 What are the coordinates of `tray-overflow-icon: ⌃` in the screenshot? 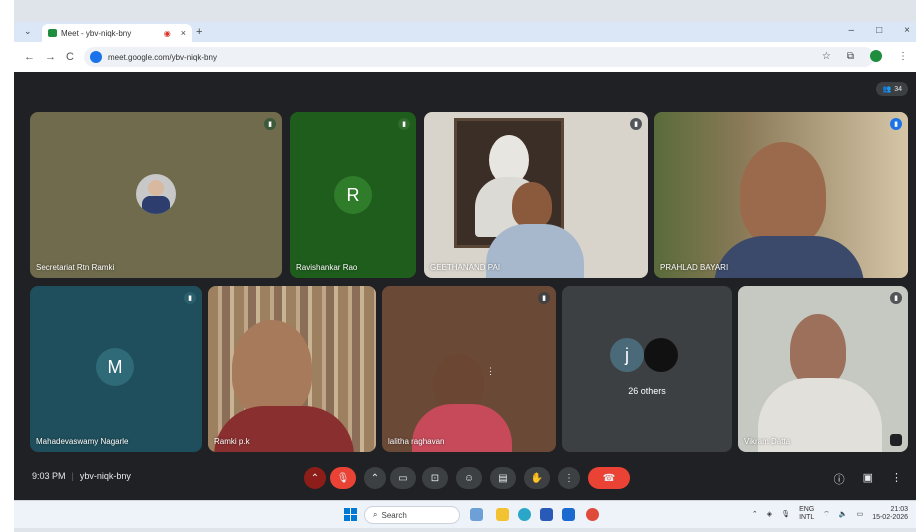 It's located at (755, 514).